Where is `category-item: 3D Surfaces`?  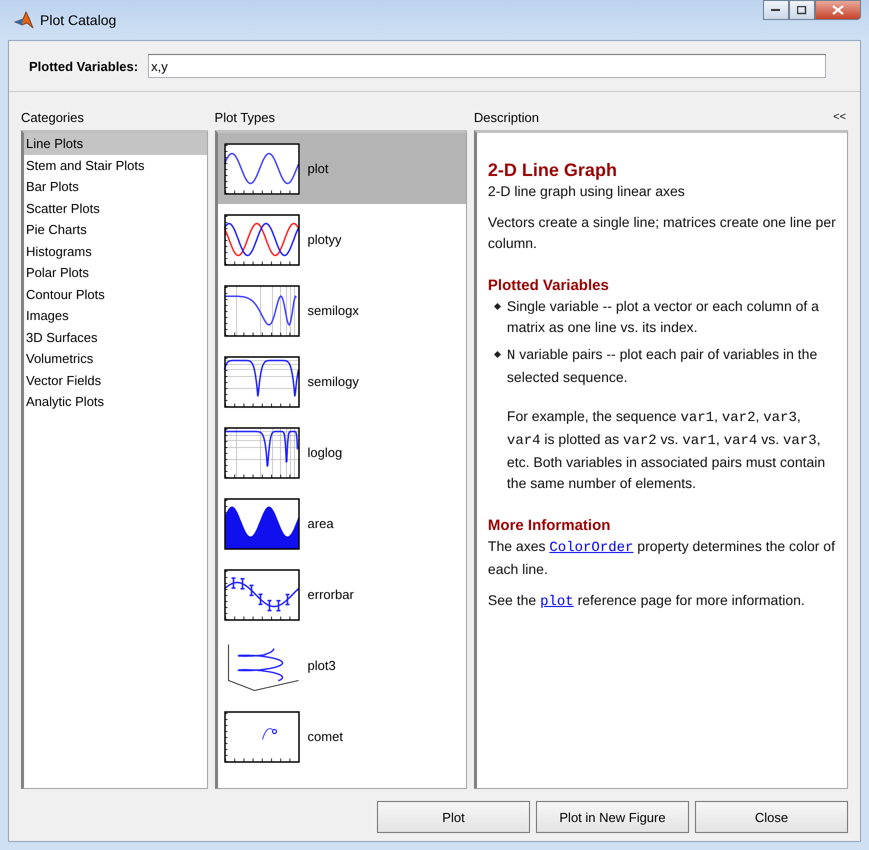 category-item: 3D Surfaces is located at coordinates (115, 337).